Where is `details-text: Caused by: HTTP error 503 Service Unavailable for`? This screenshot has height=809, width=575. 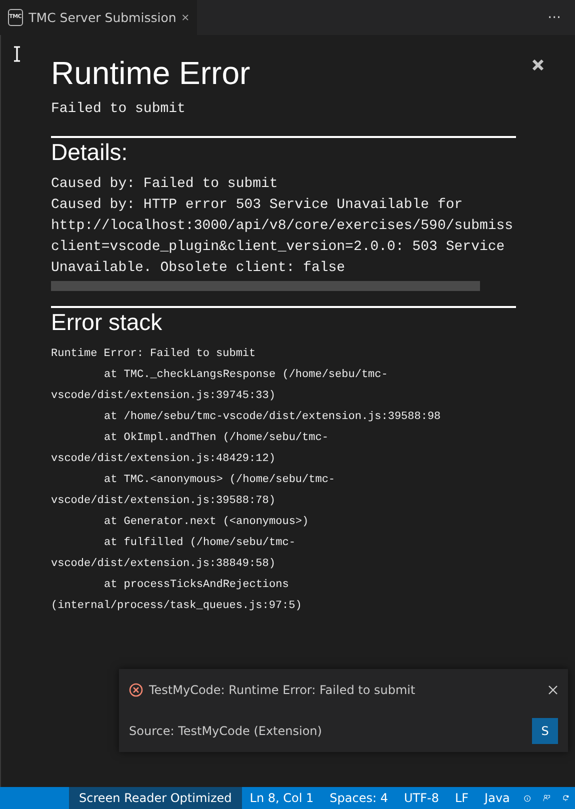 details-text: Caused by: HTTP error 503 Service Unavailable for is located at coordinates (257, 205).